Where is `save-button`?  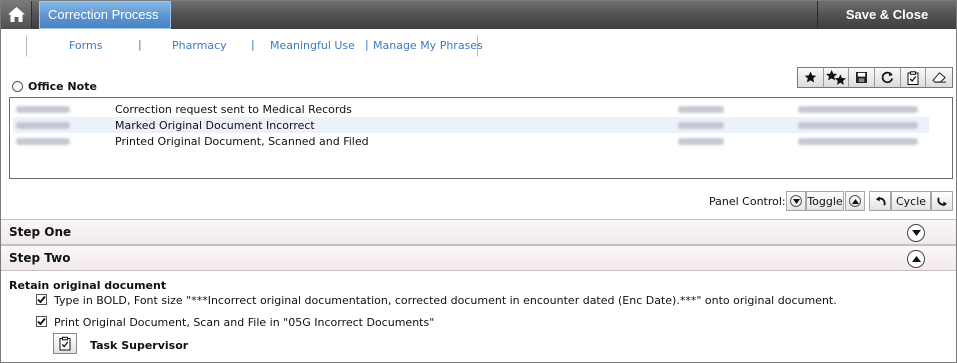
save-button is located at coordinates (862, 77).